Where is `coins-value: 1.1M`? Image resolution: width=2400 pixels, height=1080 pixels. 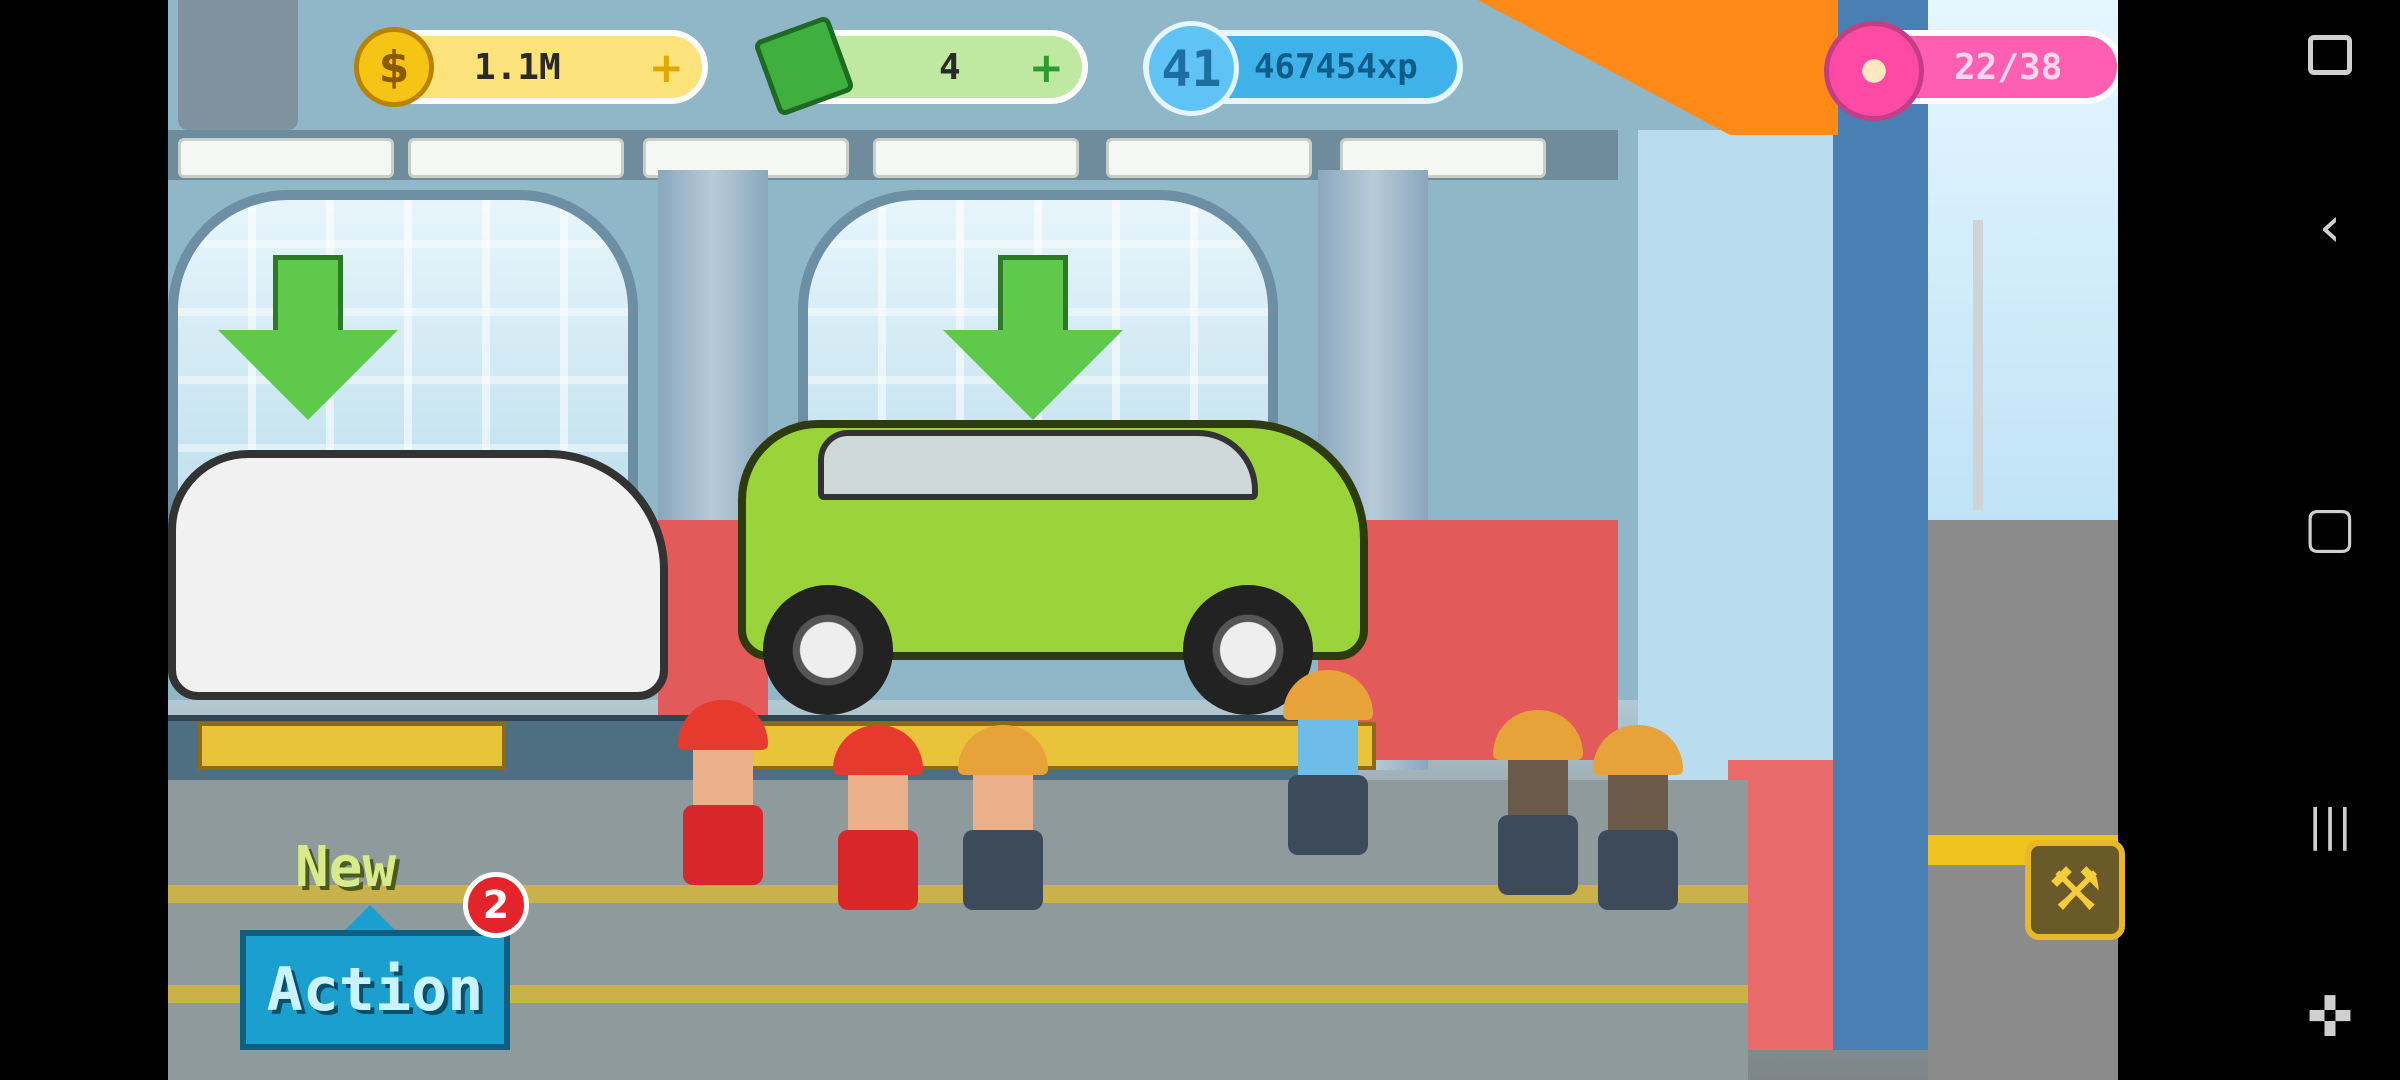
coins-value: 1.1M is located at coordinates (517, 67).